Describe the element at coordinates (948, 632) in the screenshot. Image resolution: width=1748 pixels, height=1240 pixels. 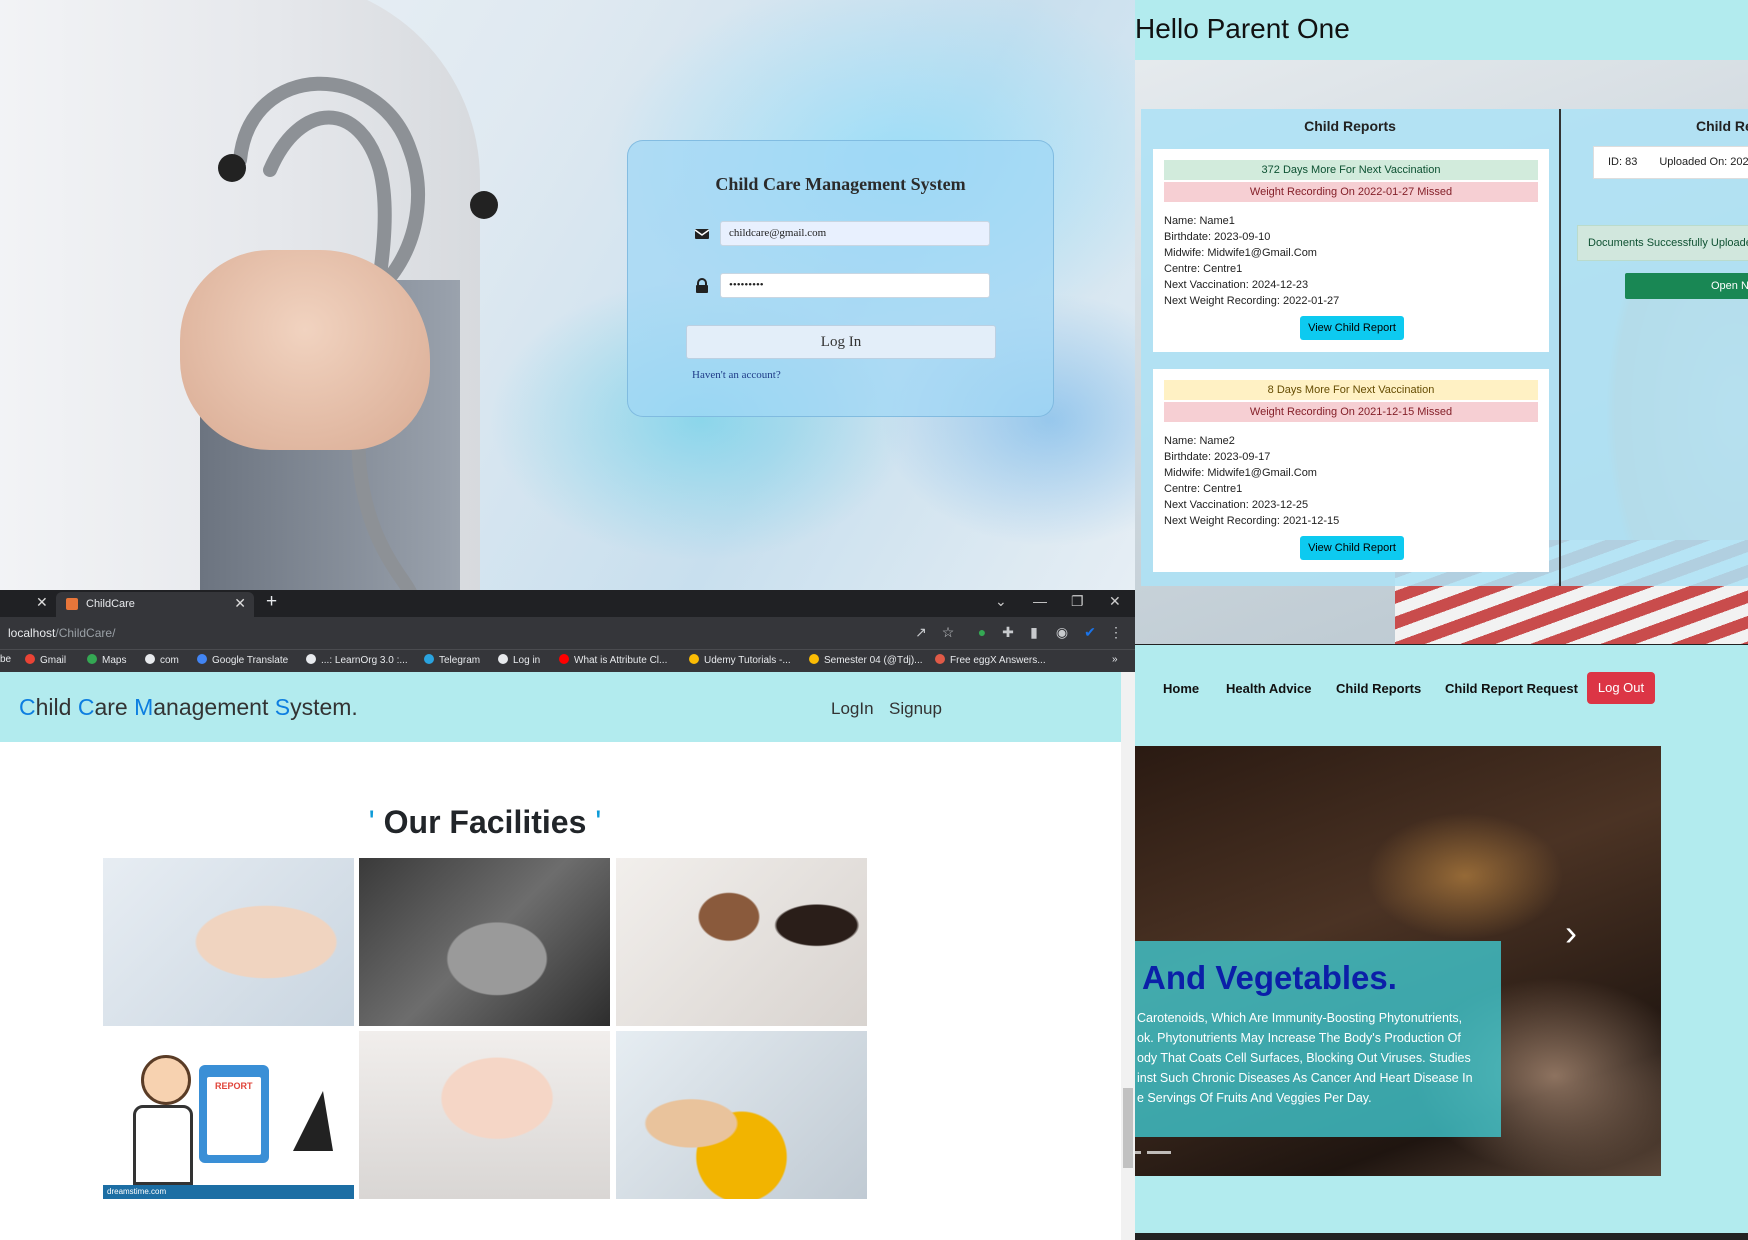
I see `star-bookmark-icon: ☆` at that location.